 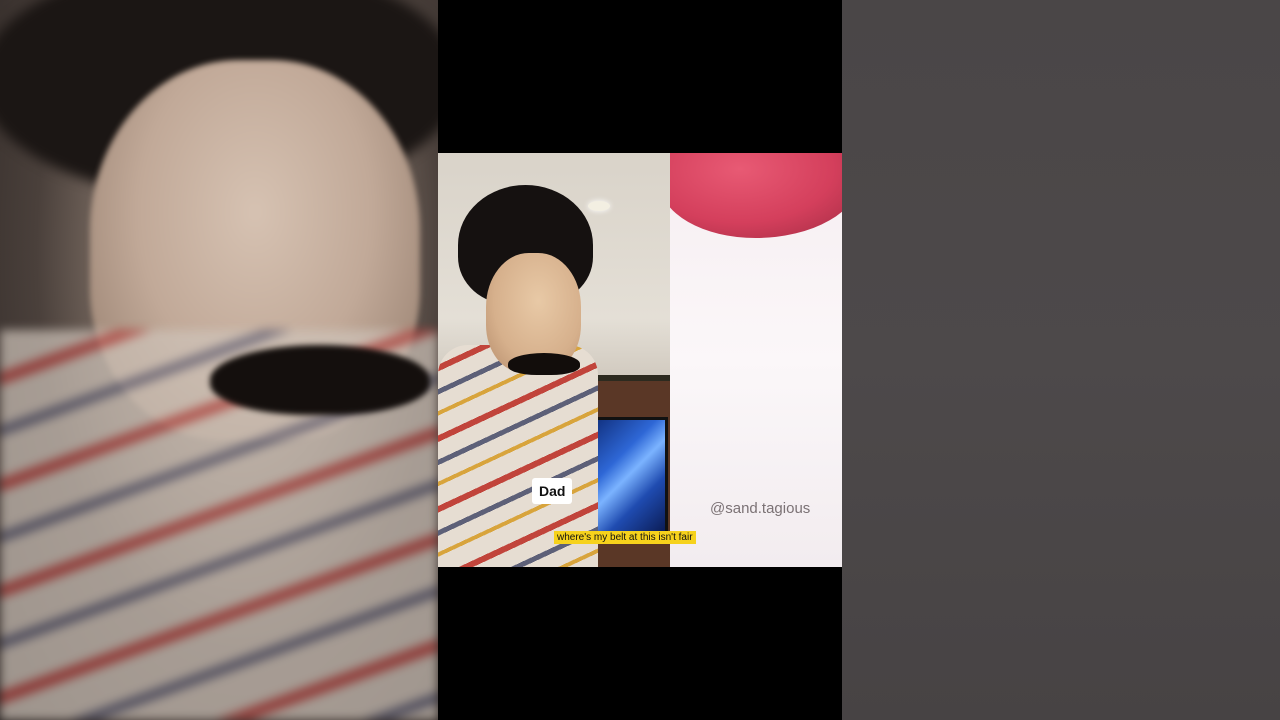 What do you see at coordinates (599, 206) in the screenshot?
I see `ceiling-light` at bounding box center [599, 206].